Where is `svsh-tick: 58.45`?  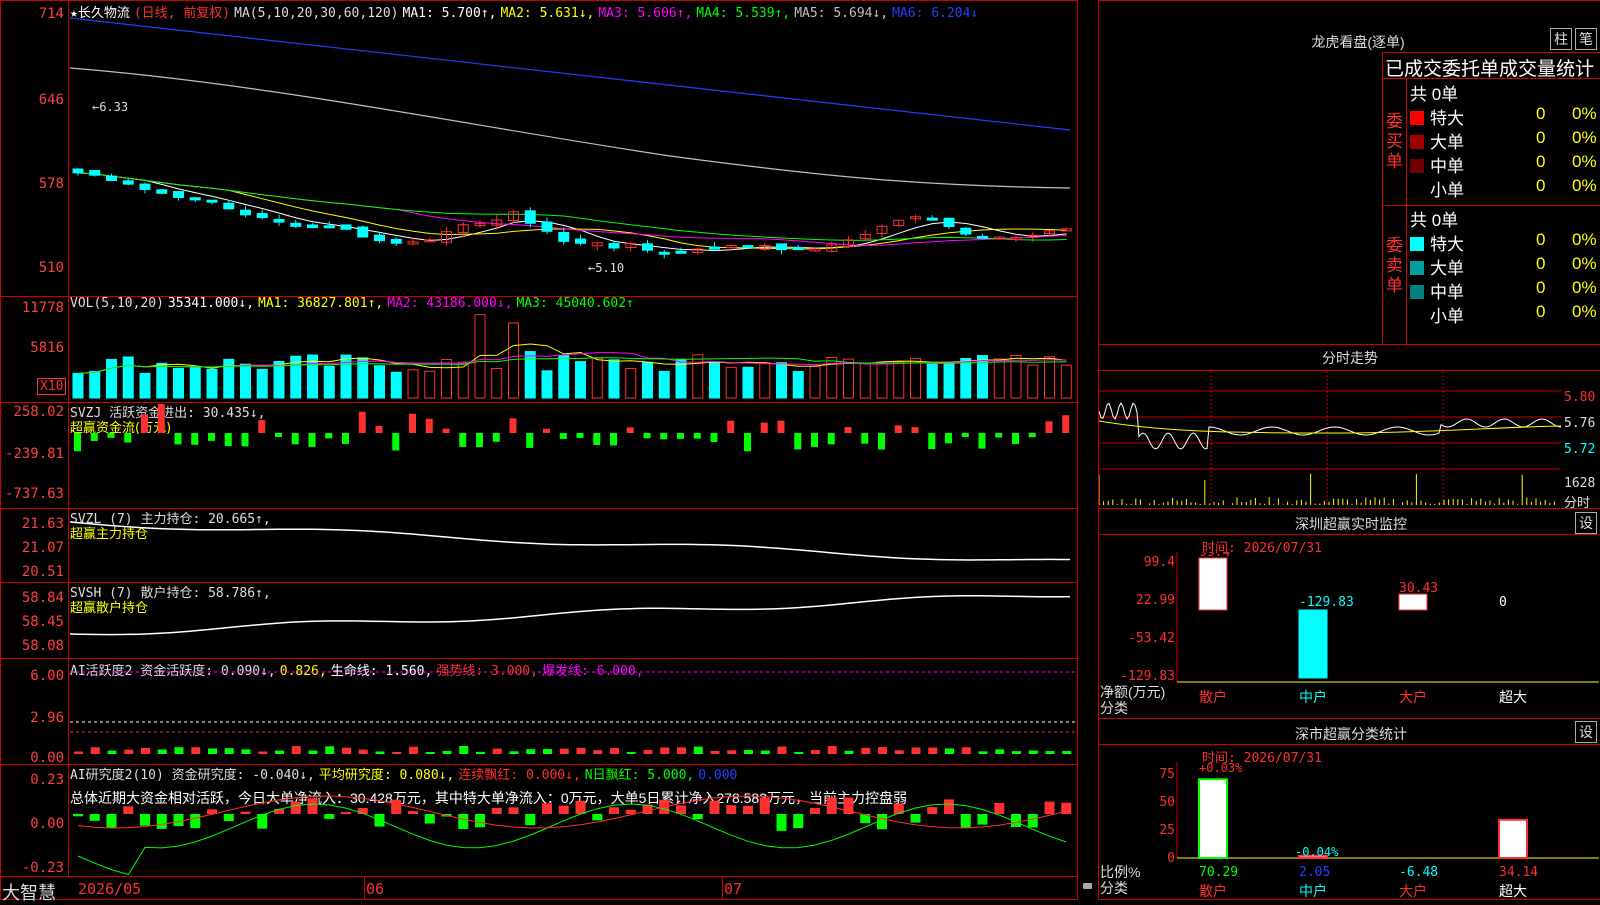
svsh-tick: 58.45 is located at coordinates (42, 622).